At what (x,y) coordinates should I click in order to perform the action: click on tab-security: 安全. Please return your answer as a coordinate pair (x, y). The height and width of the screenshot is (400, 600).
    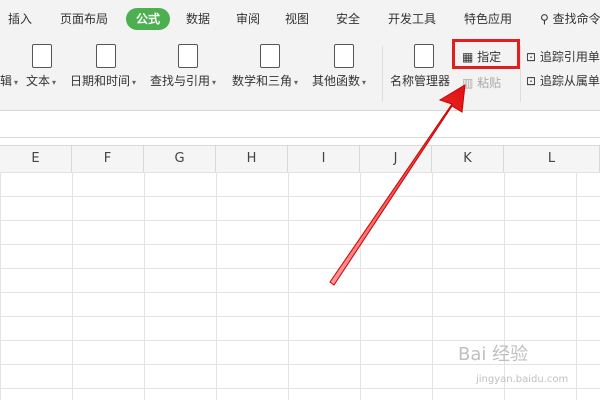
    Looking at the image, I should click on (348, 19).